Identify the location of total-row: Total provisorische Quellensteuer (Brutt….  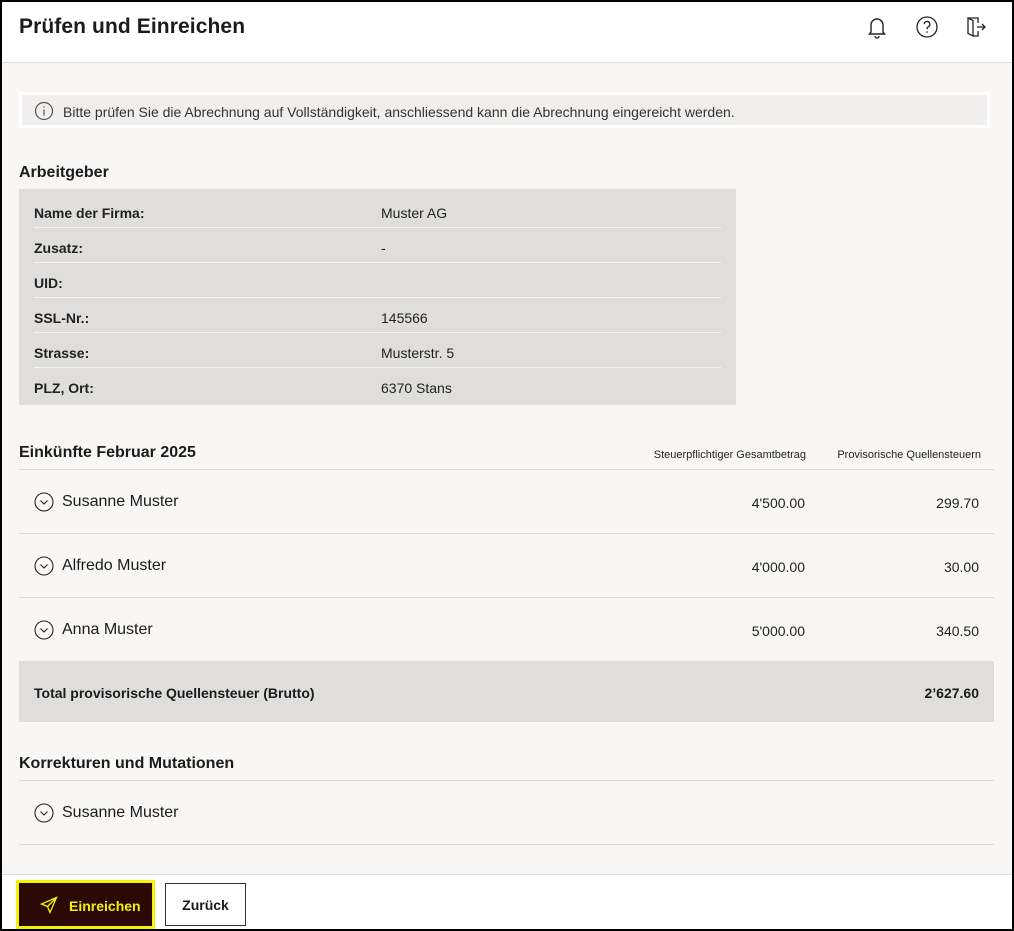
(506, 691).